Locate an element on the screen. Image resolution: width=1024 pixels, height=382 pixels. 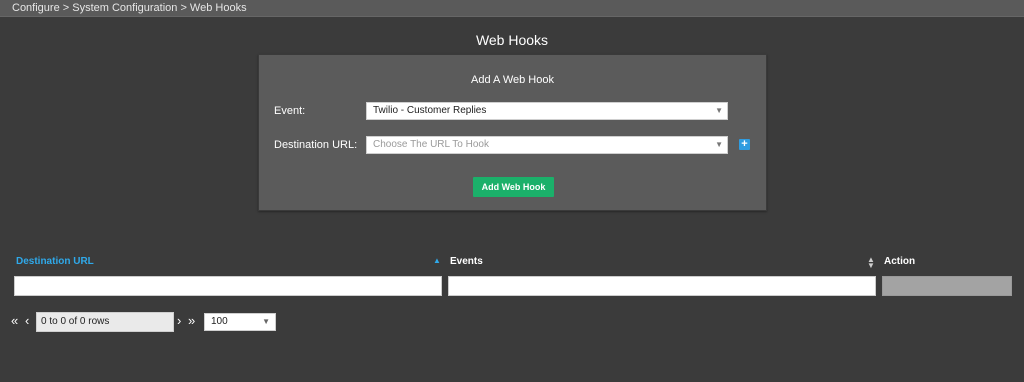
column-header-destination-url: Destination URL is located at coordinates (55, 261).